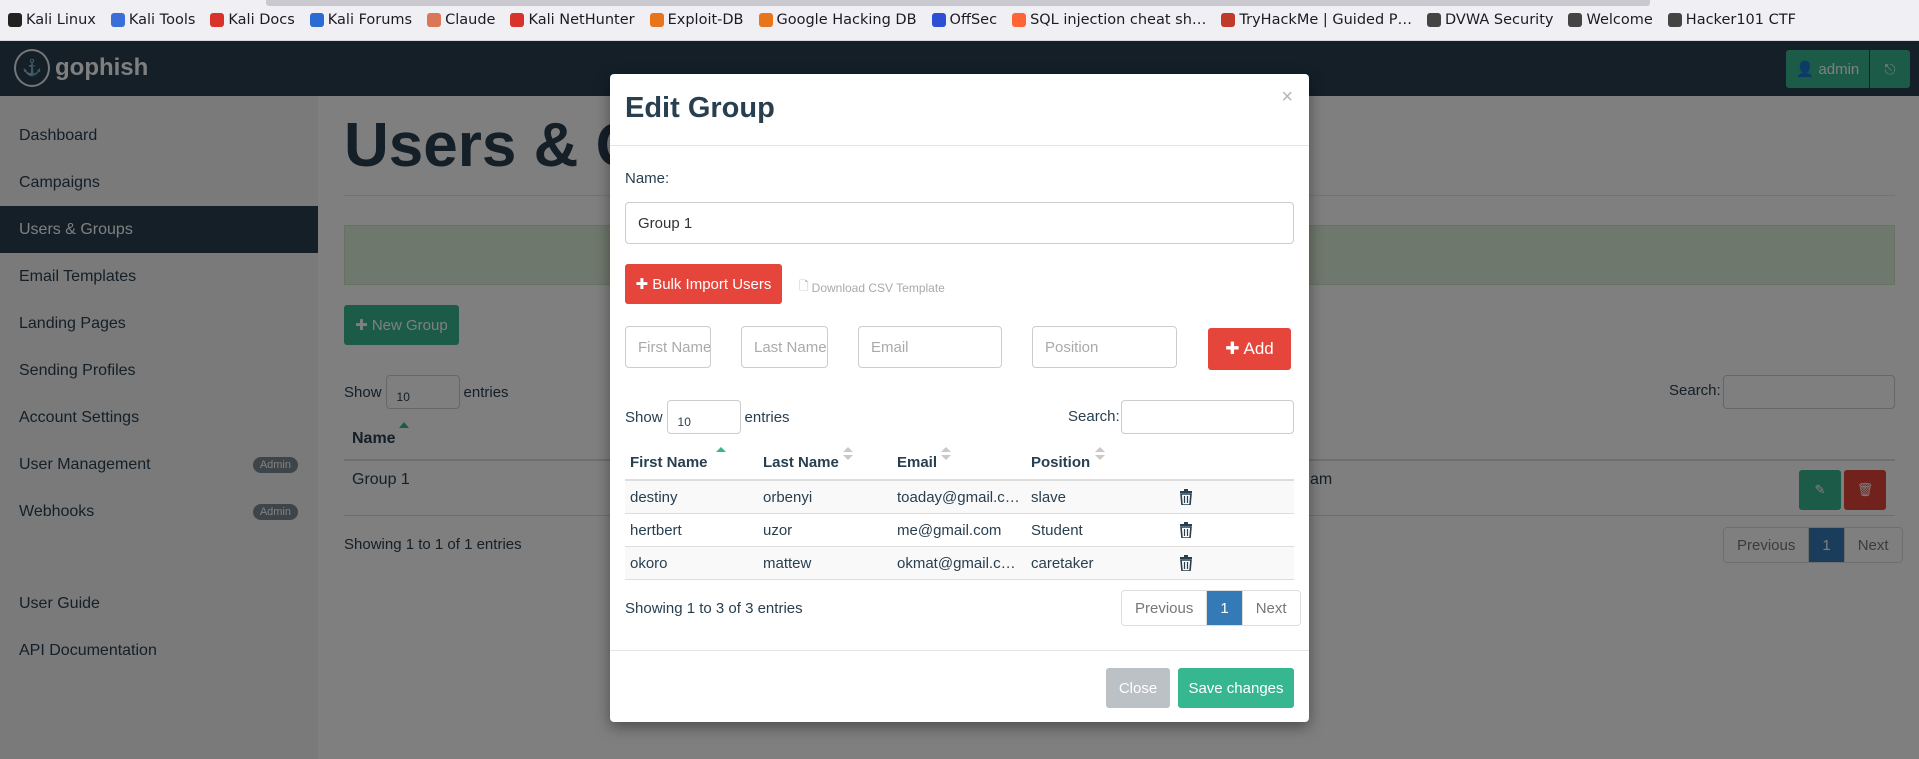  What do you see at coordinates (1138, 688) in the screenshot?
I see `close-button: Close` at bounding box center [1138, 688].